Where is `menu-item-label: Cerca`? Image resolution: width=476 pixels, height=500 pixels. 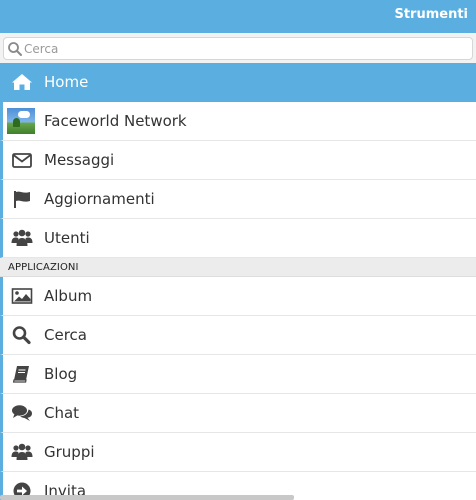
menu-item-label: Cerca is located at coordinates (65, 335).